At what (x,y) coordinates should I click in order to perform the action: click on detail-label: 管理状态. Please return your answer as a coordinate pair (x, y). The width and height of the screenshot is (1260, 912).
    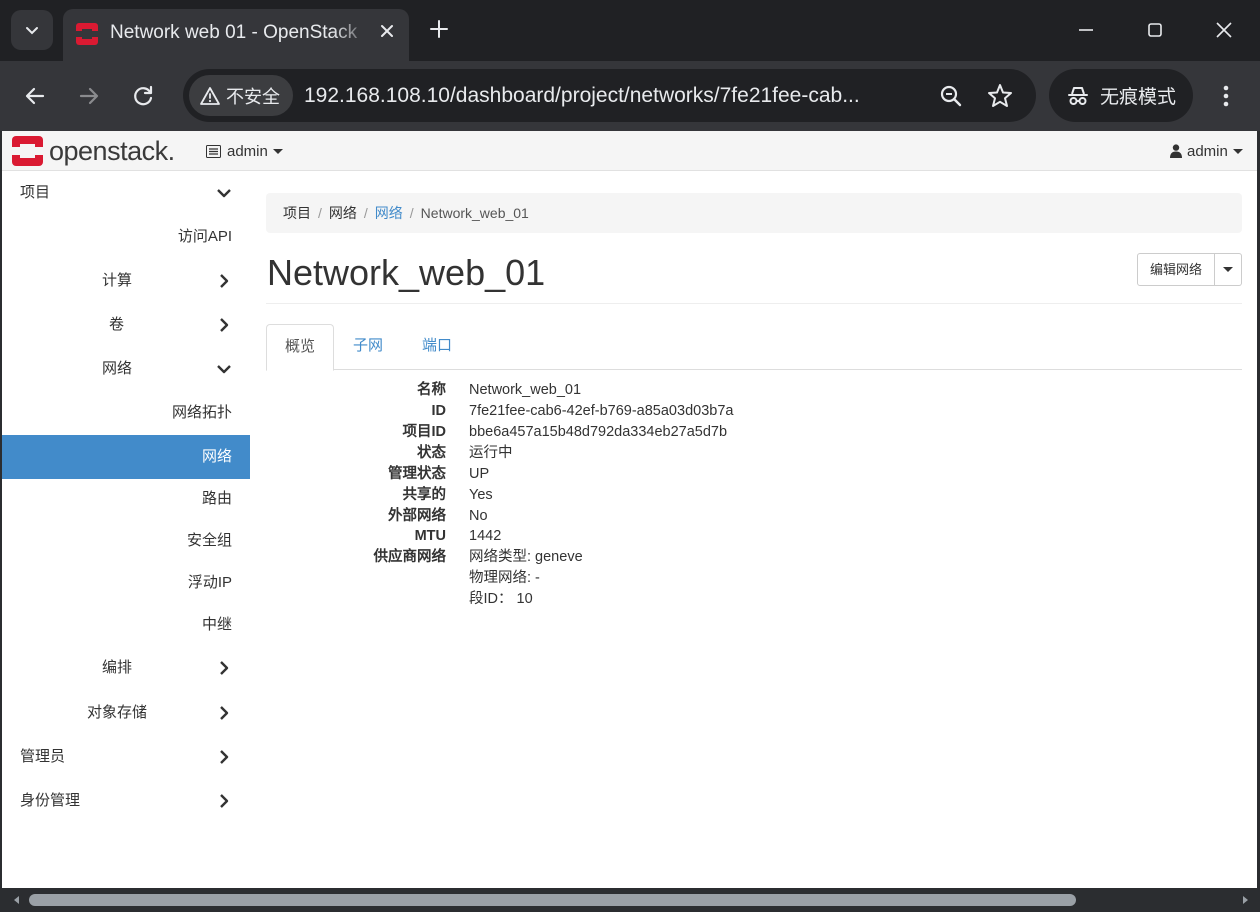
    Looking at the image, I should click on (417, 474).